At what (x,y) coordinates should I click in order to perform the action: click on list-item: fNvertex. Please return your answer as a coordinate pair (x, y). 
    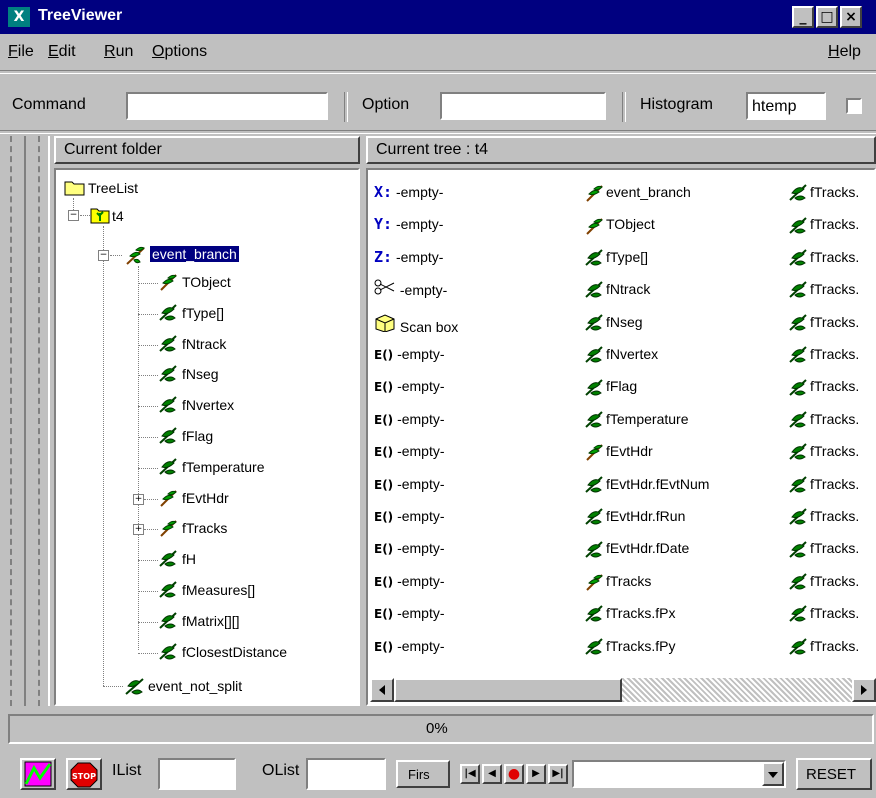
    Looking at the image, I should click on (621, 354).